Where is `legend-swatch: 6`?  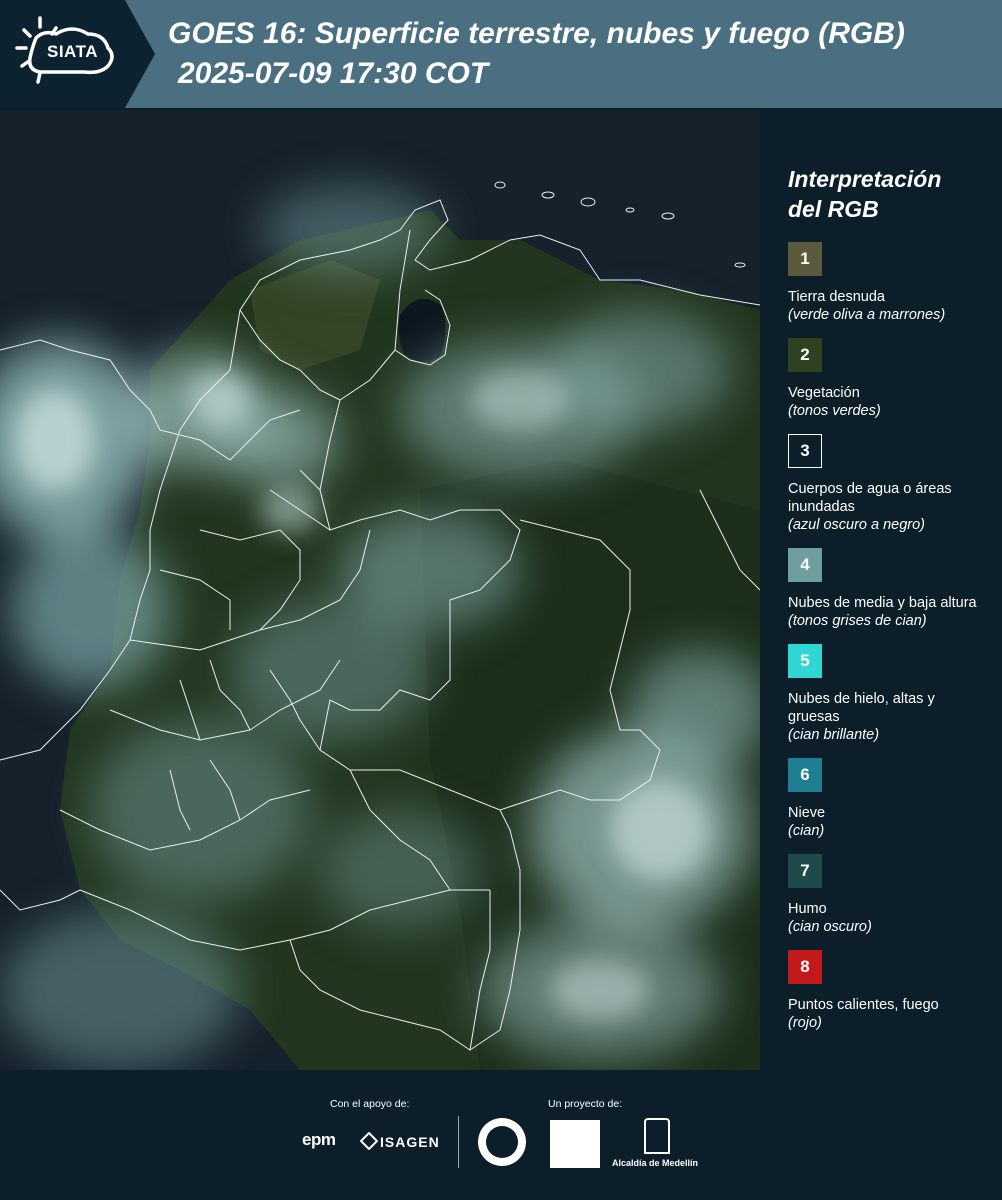
legend-swatch: 6 is located at coordinates (805, 775).